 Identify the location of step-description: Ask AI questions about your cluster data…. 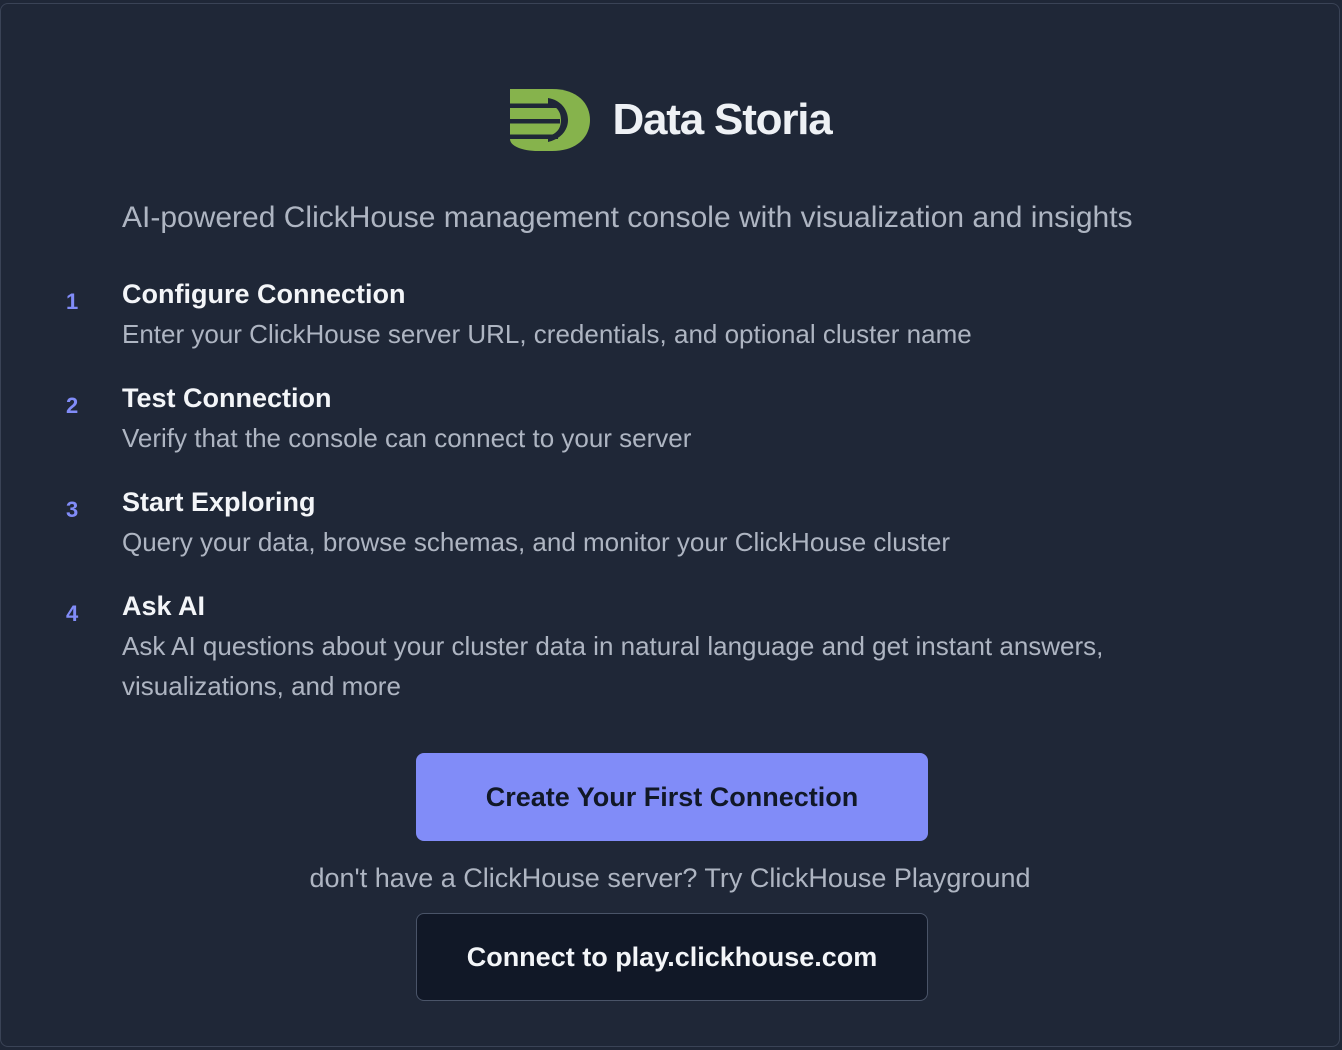
(613, 666).